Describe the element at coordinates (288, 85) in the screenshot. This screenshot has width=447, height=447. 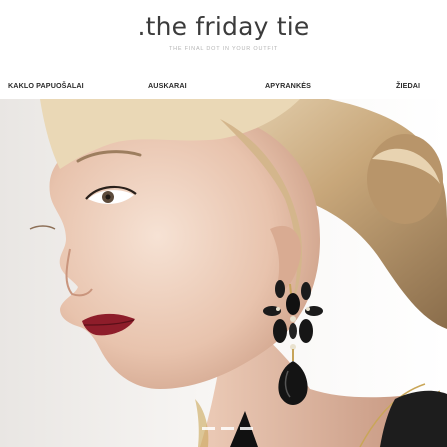
I see `nav-item-bracelets: APYRANKĖS` at that location.